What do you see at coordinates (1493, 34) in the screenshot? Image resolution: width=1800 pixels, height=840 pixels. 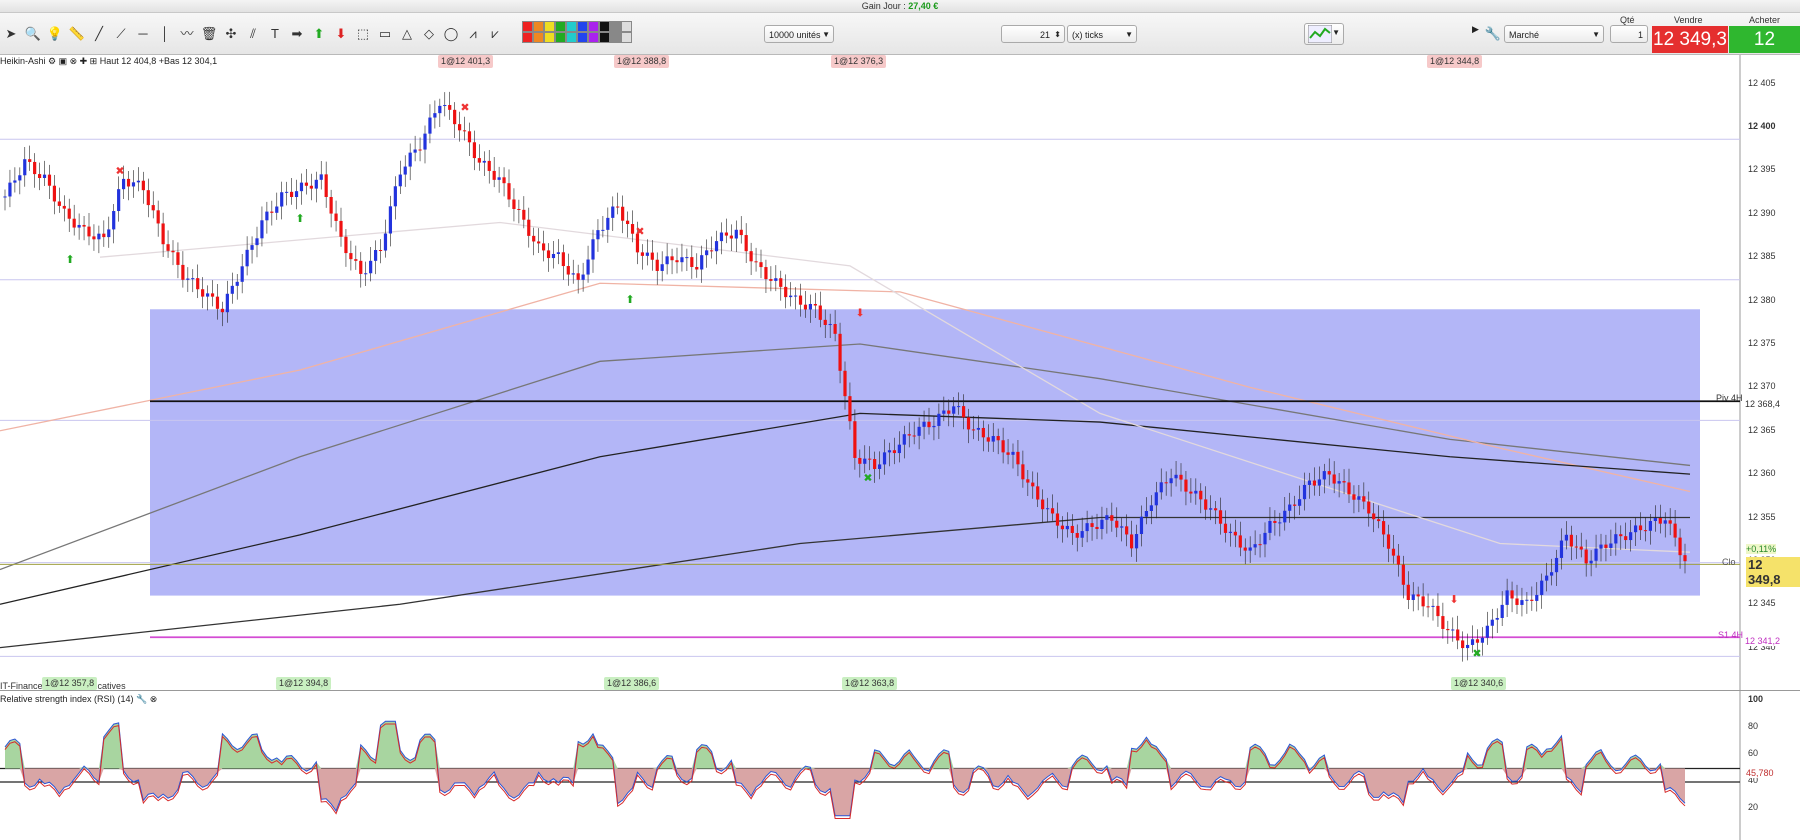 I see `wrench-icon: 🔧` at bounding box center [1493, 34].